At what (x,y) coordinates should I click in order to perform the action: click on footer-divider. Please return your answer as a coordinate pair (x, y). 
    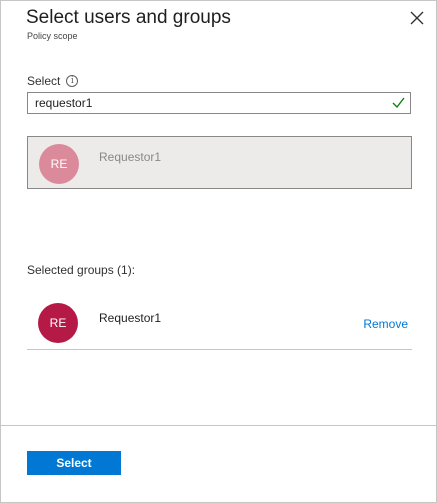
    Looking at the image, I should click on (218, 425).